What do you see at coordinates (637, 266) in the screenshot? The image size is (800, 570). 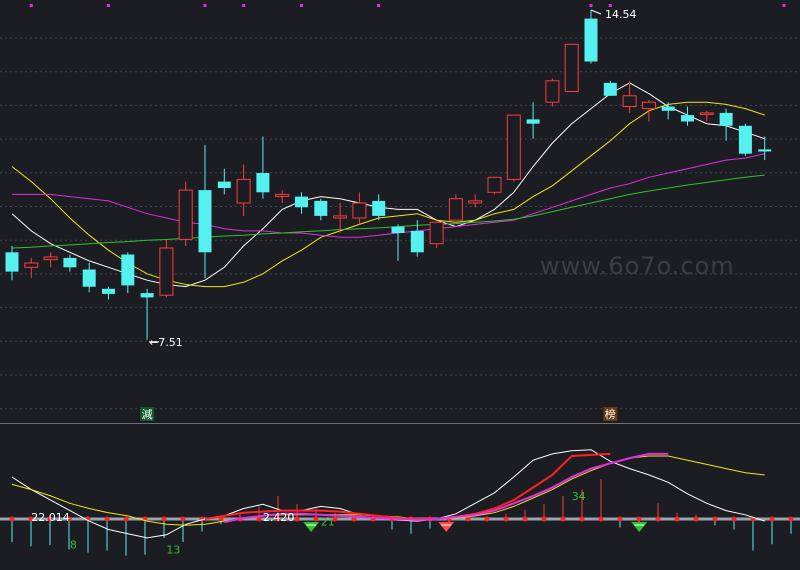 I see `watermark-text: www.6o7o.com` at bounding box center [637, 266].